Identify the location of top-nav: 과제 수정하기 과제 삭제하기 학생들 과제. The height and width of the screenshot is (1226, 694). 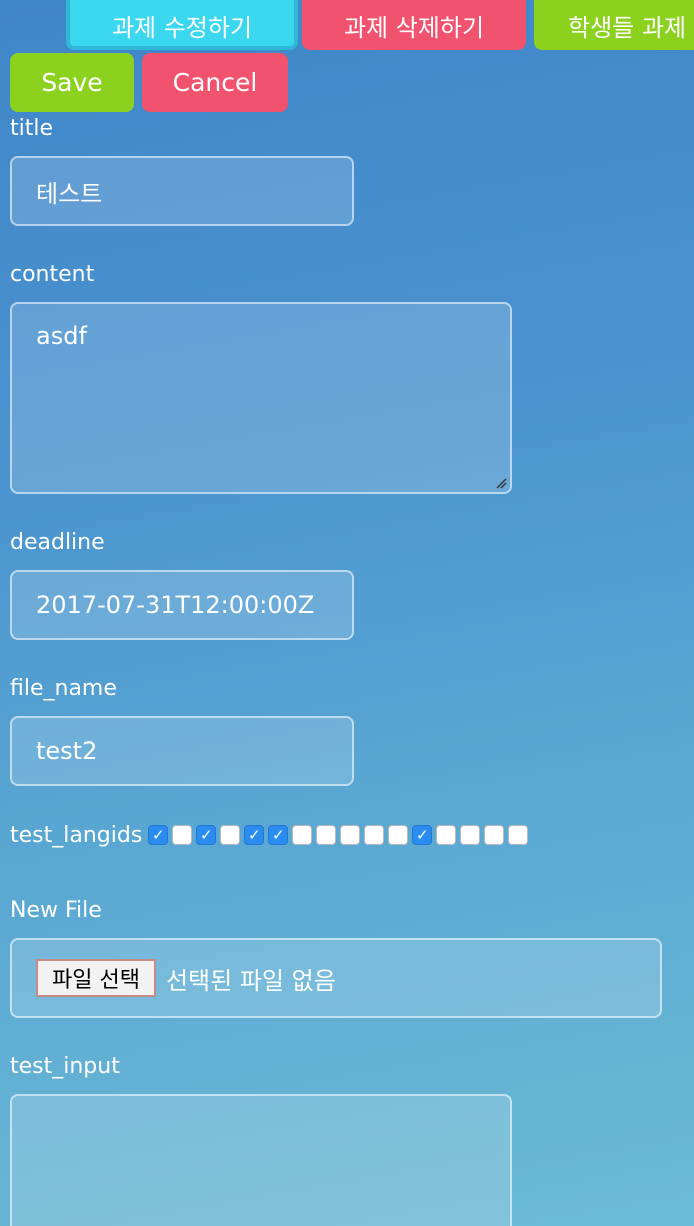
(347, 26).